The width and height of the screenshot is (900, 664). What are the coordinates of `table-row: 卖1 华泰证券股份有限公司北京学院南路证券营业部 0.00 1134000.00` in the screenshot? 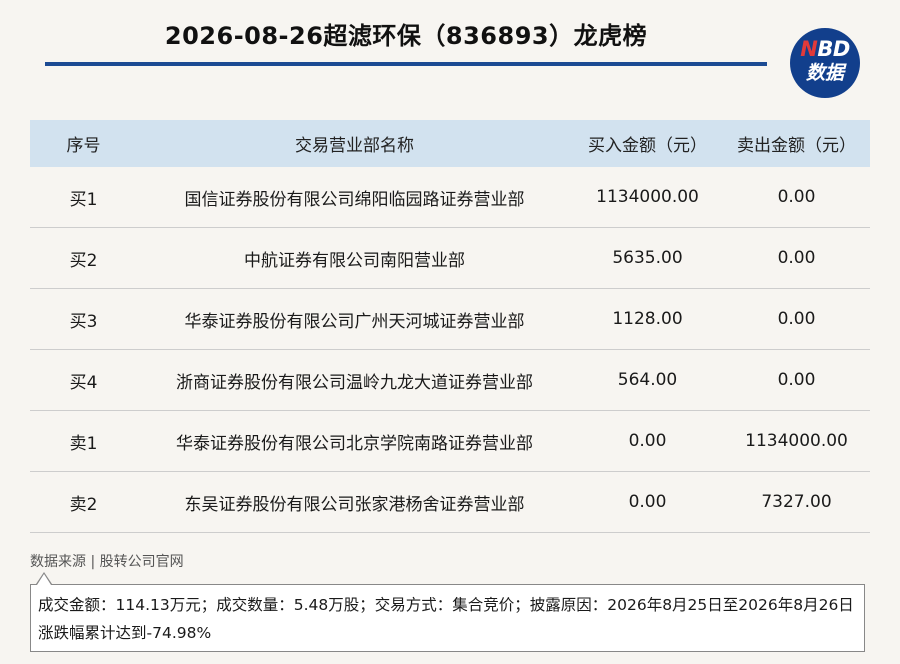 It's located at (450, 441).